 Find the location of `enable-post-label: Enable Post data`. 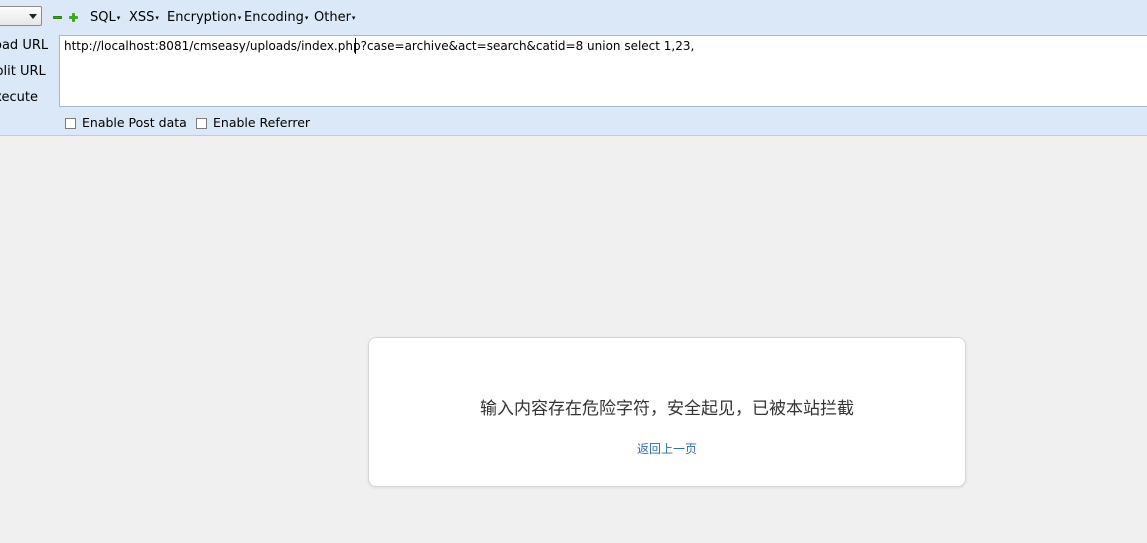

enable-post-label: Enable Post data is located at coordinates (134, 122).